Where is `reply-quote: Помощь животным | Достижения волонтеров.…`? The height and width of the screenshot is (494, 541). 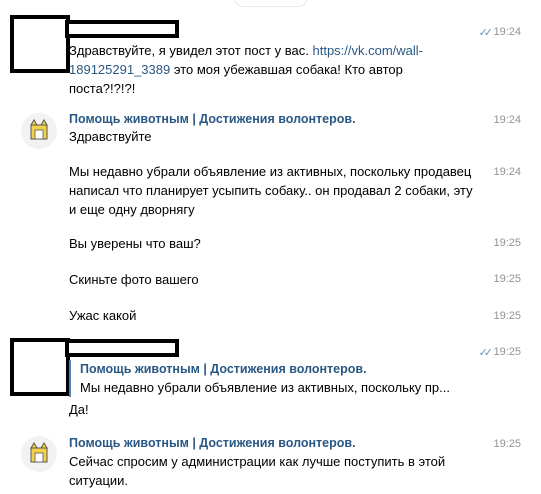 reply-quote: Помощь животным | Достижения волонтеров.… is located at coordinates (259, 378).